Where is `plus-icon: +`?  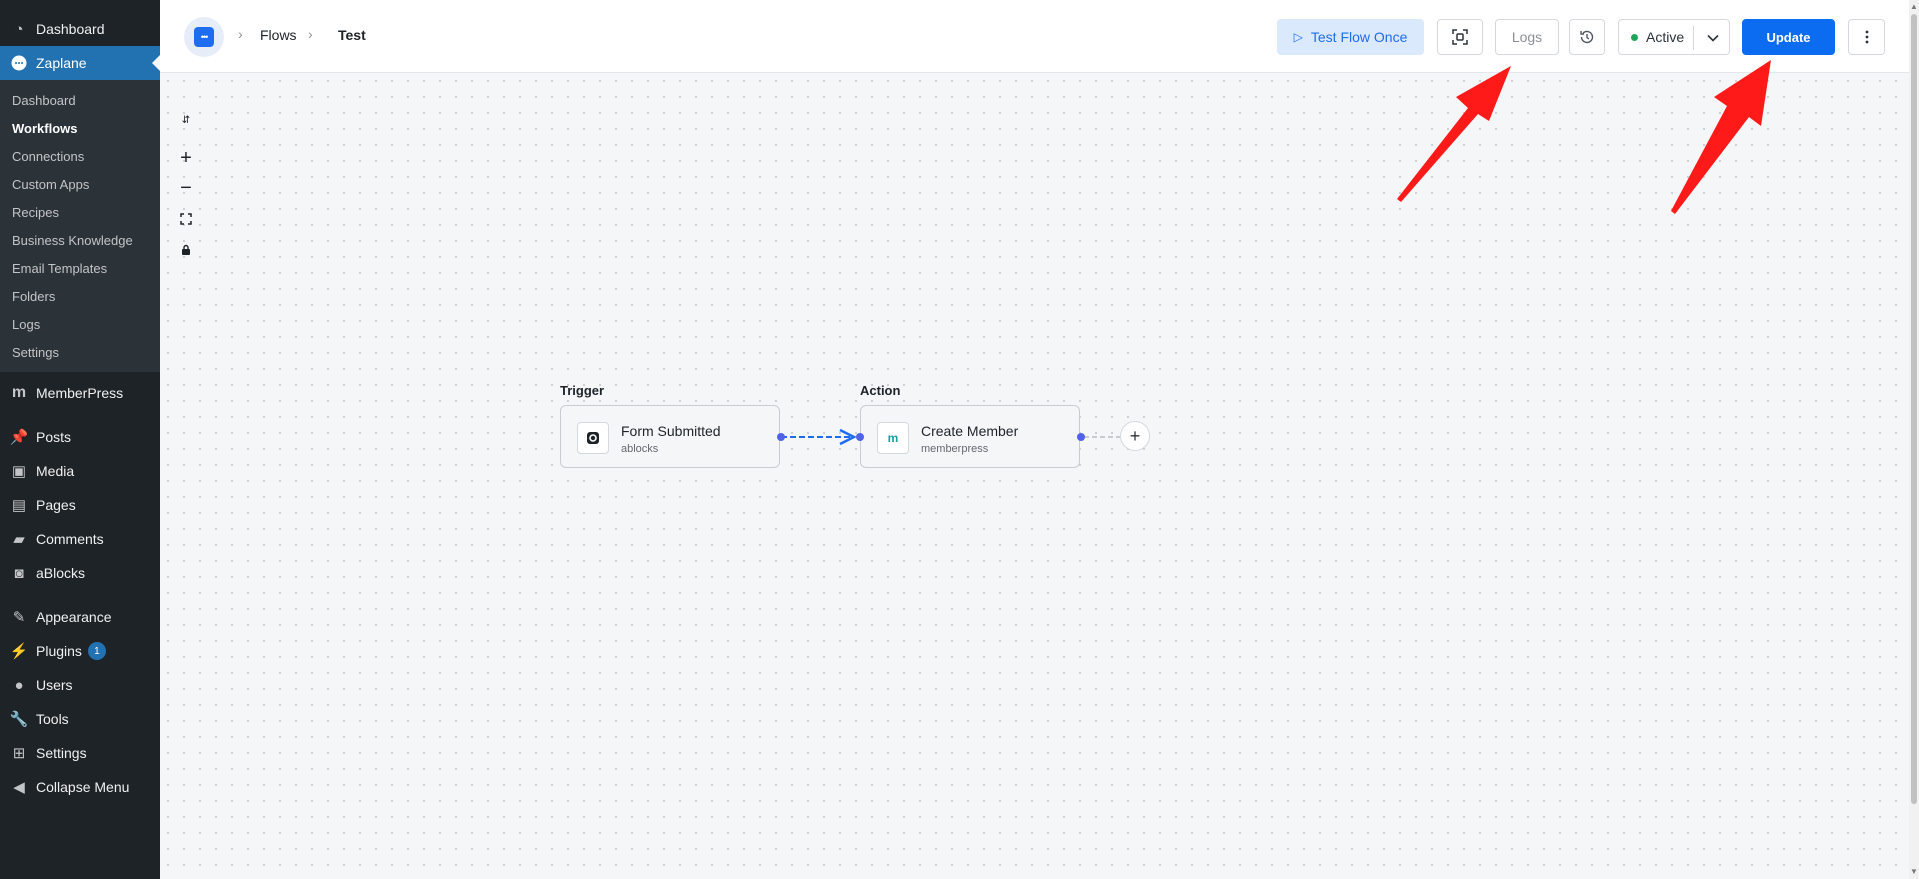 plus-icon: + is located at coordinates (1135, 435).